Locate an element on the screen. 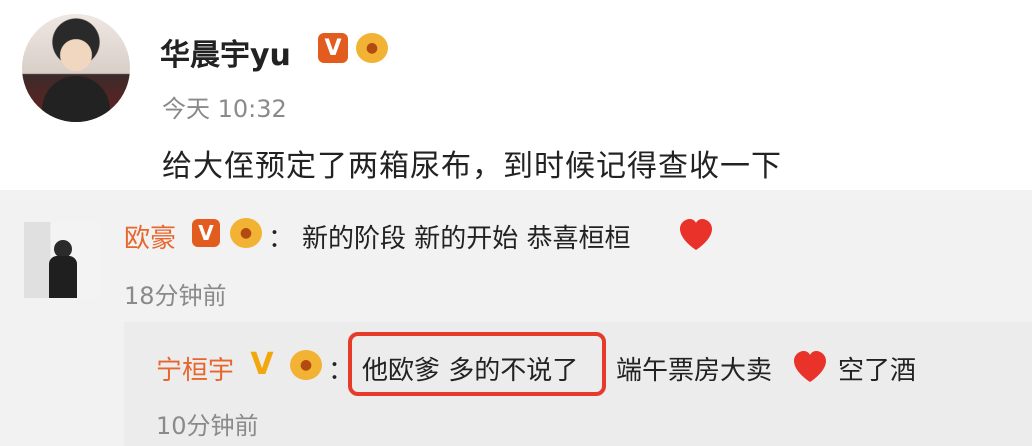  comment-username: 欧豪 is located at coordinates (150, 236).